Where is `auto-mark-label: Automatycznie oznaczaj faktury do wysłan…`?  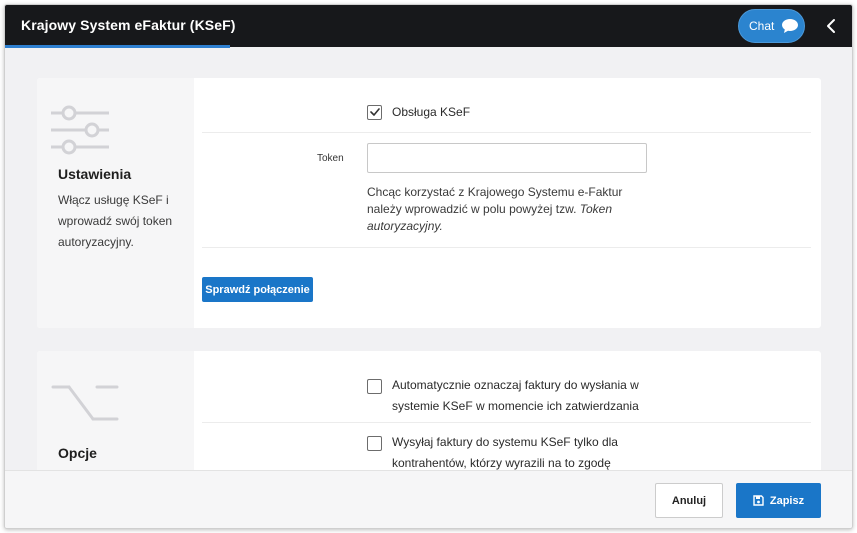
auto-mark-label: Automatycznie oznaczaj faktury do wysłan… is located at coordinates (515, 395).